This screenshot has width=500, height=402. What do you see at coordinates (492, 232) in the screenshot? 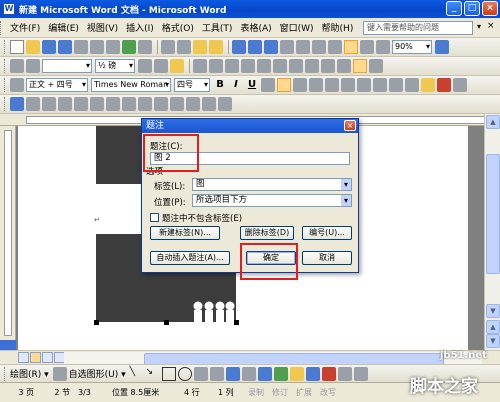
I see `vertical-scrollbar: ▲ ▼ ▲ ▼` at bounding box center [492, 232].